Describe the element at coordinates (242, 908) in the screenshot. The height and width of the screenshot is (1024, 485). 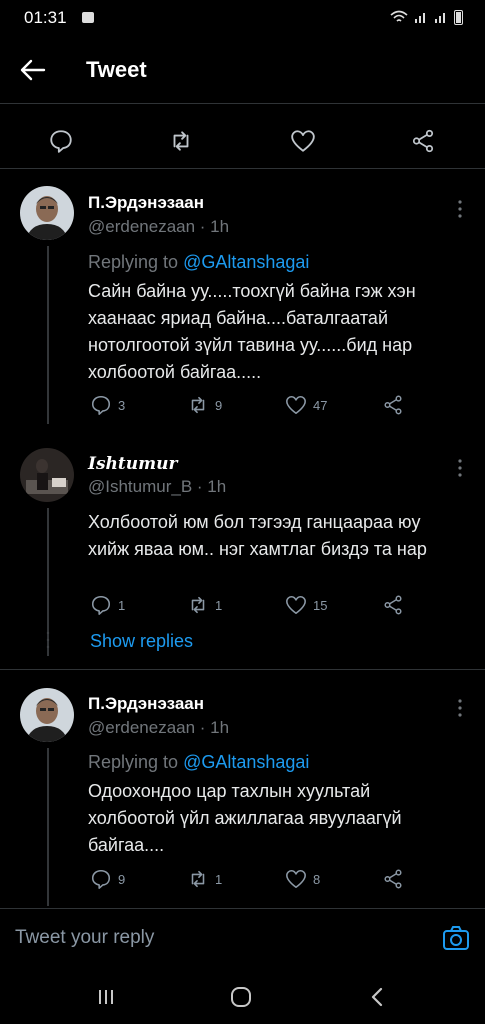
I see `reply-bar-divider` at that location.